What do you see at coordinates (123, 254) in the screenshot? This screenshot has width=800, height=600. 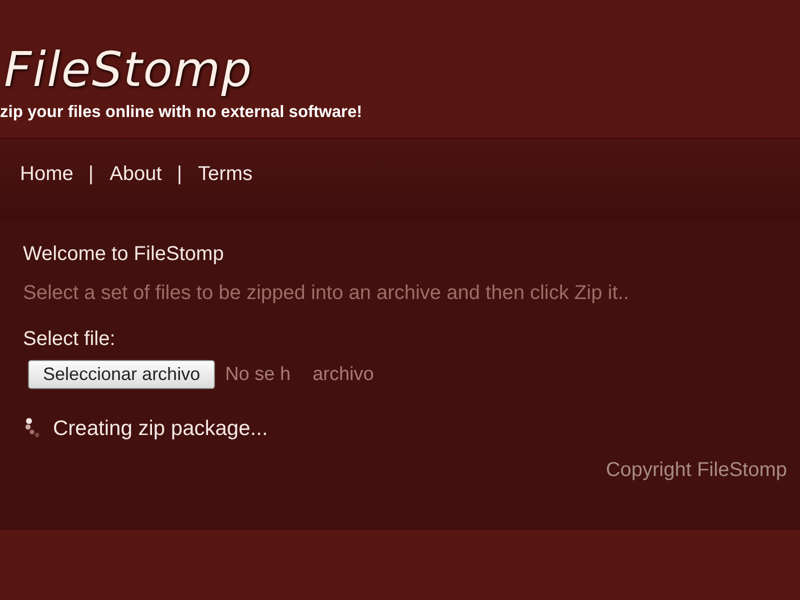 I see `welcome-heading: Welcome to FileStomp` at bounding box center [123, 254].